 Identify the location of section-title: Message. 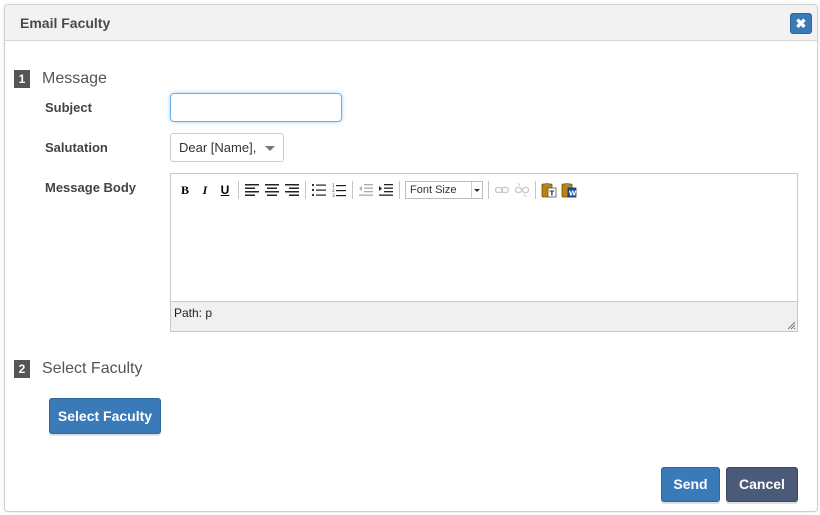
(74, 78).